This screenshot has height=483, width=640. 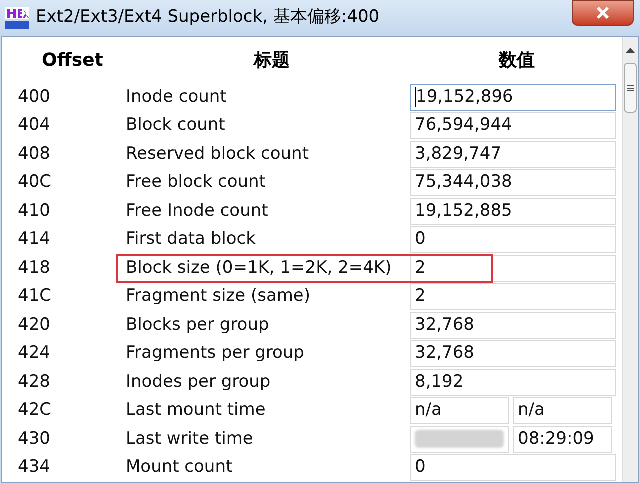 What do you see at coordinates (35, 410) in the screenshot?
I see `offset-cell-text: 42C` at bounding box center [35, 410].